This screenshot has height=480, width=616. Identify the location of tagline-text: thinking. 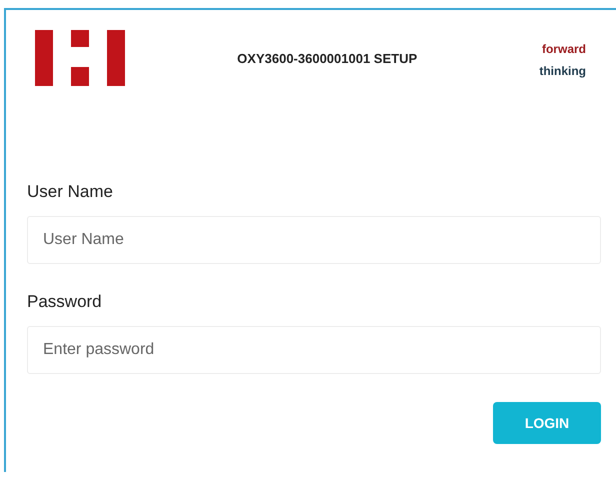
(562, 71).